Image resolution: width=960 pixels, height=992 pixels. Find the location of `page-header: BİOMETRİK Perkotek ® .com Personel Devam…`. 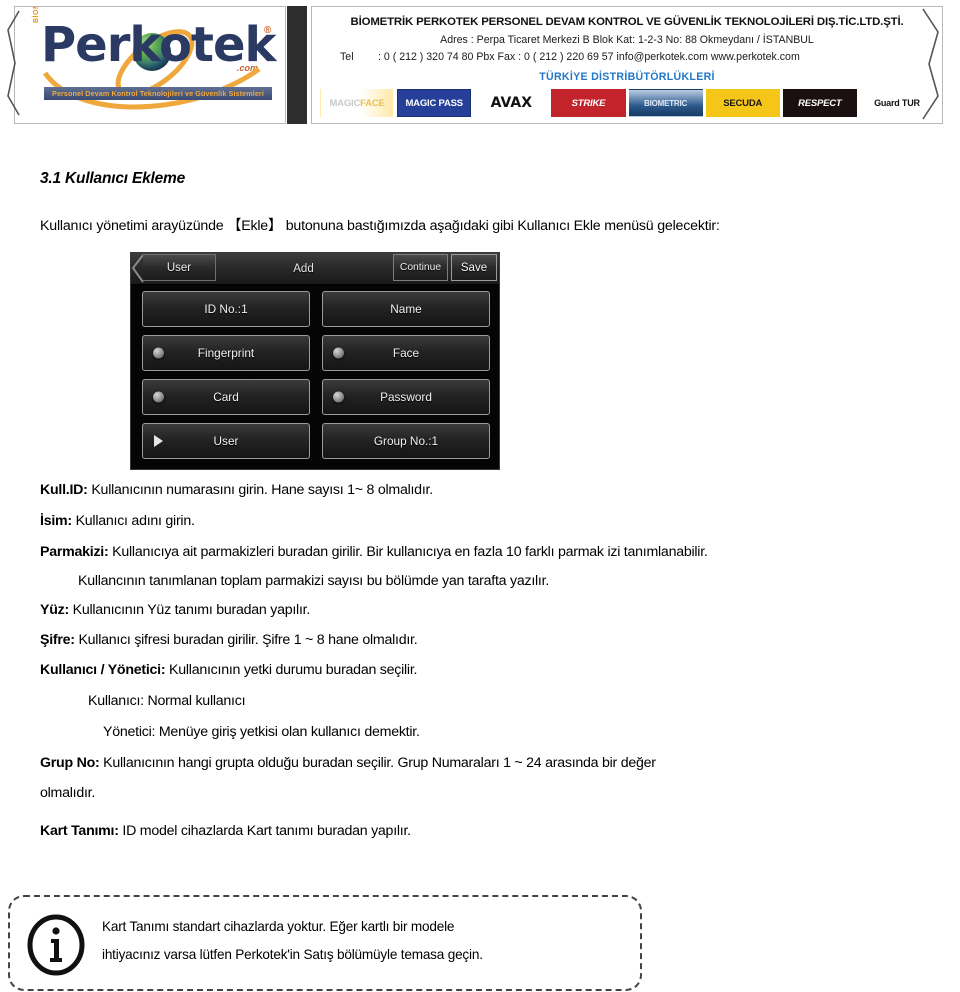

page-header: BİOMETRİK Perkotek ® .com Personel Devam… is located at coordinates (480, 65).